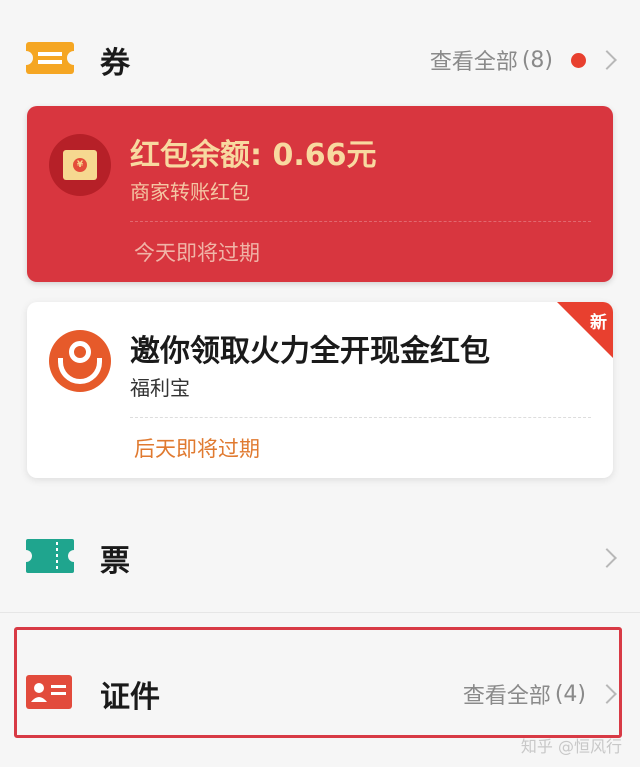 Image resolution: width=640 pixels, height=767 pixels. I want to click on coupons-title: 券, so click(115, 63).